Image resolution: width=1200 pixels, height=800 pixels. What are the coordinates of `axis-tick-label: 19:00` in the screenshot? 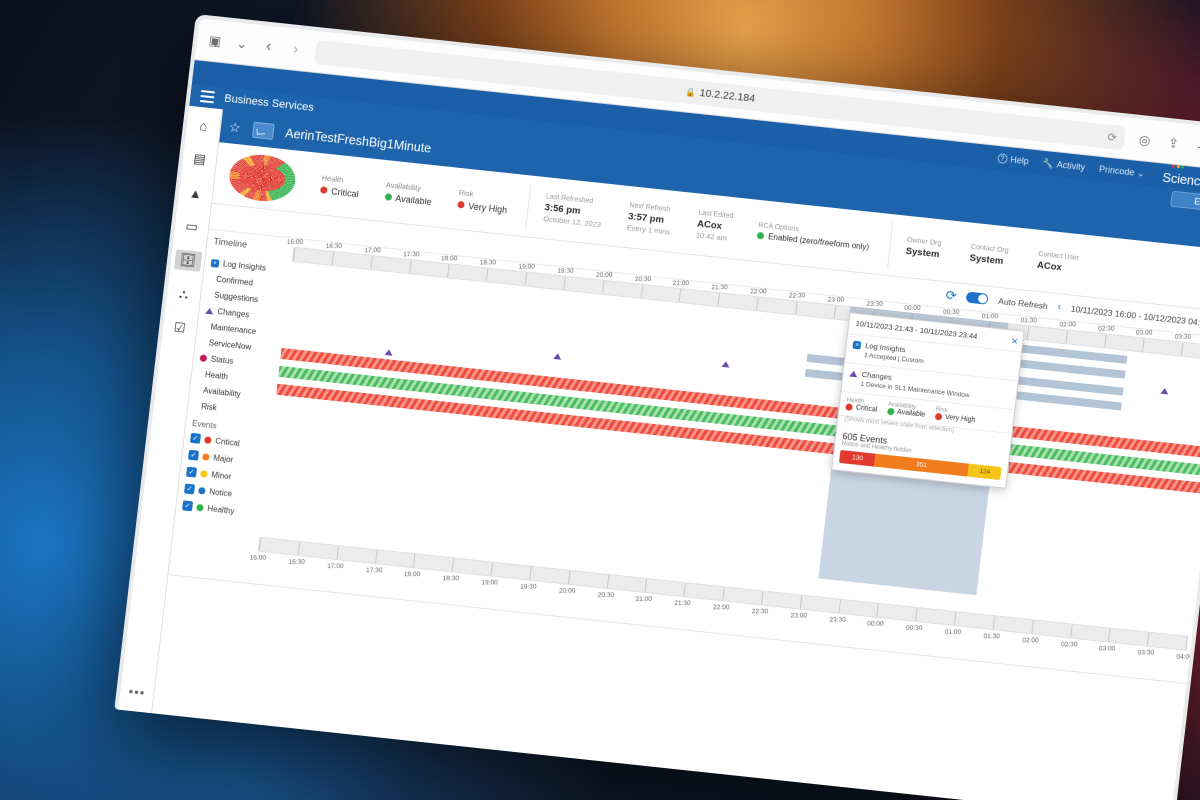 It's located at (489, 583).